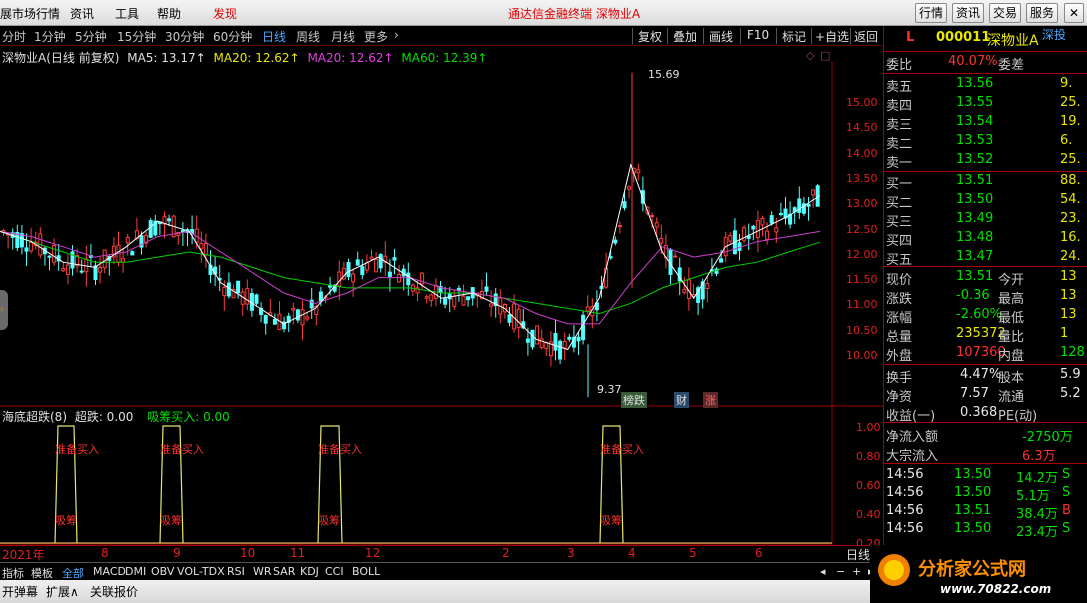  I want to click on sell-level-label: 卖四, so click(899, 106).